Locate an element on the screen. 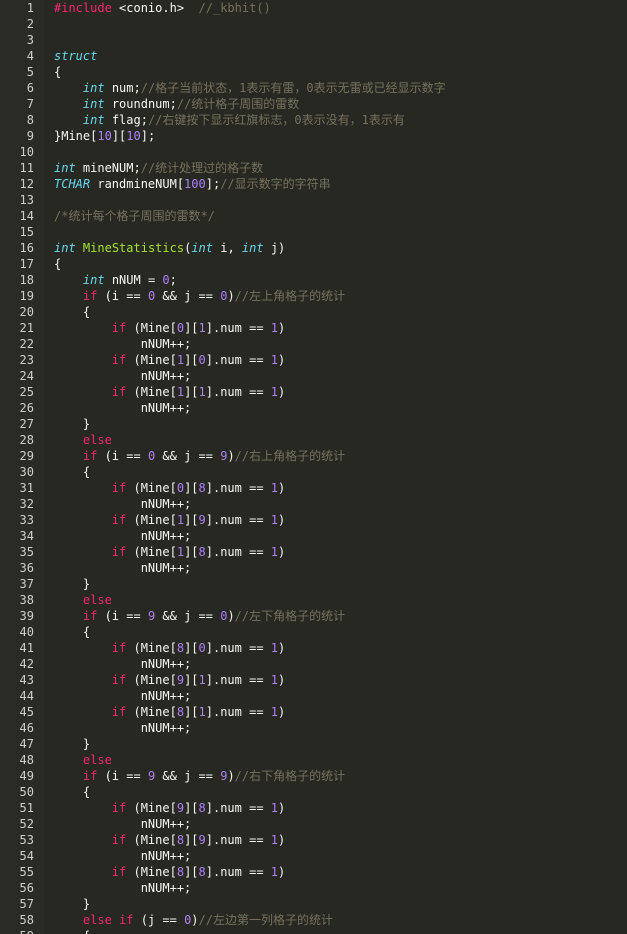 Image resolution: width=627 pixels, height=934 pixels. code-line: 53 if (Mine[8][9].num == 1) is located at coordinates (313, 840).